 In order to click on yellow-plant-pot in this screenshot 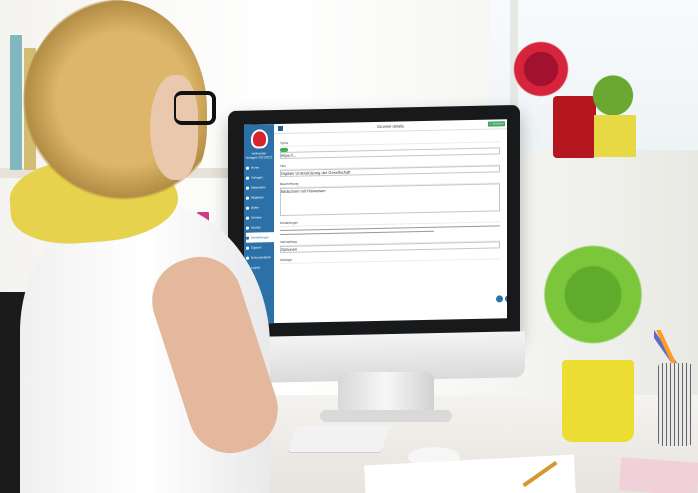, I will do `click(598, 401)`.